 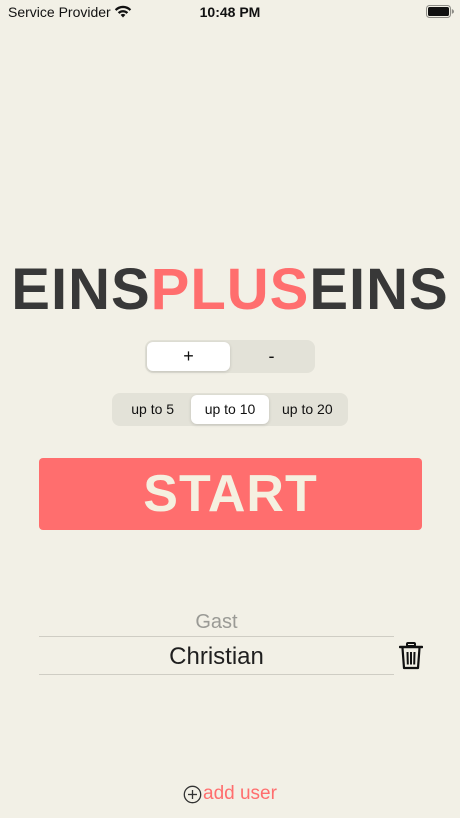 I want to click on title-part-eins-right: EINS, so click(x=379, y=289).